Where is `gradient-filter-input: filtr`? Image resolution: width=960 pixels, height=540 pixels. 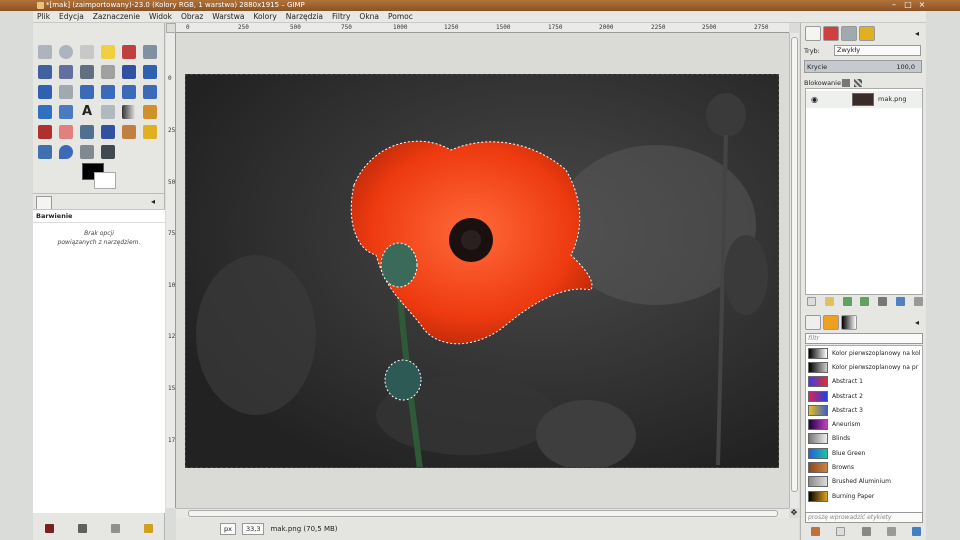 gradient-filter-input: filtr is located at coordinates (864, 338).